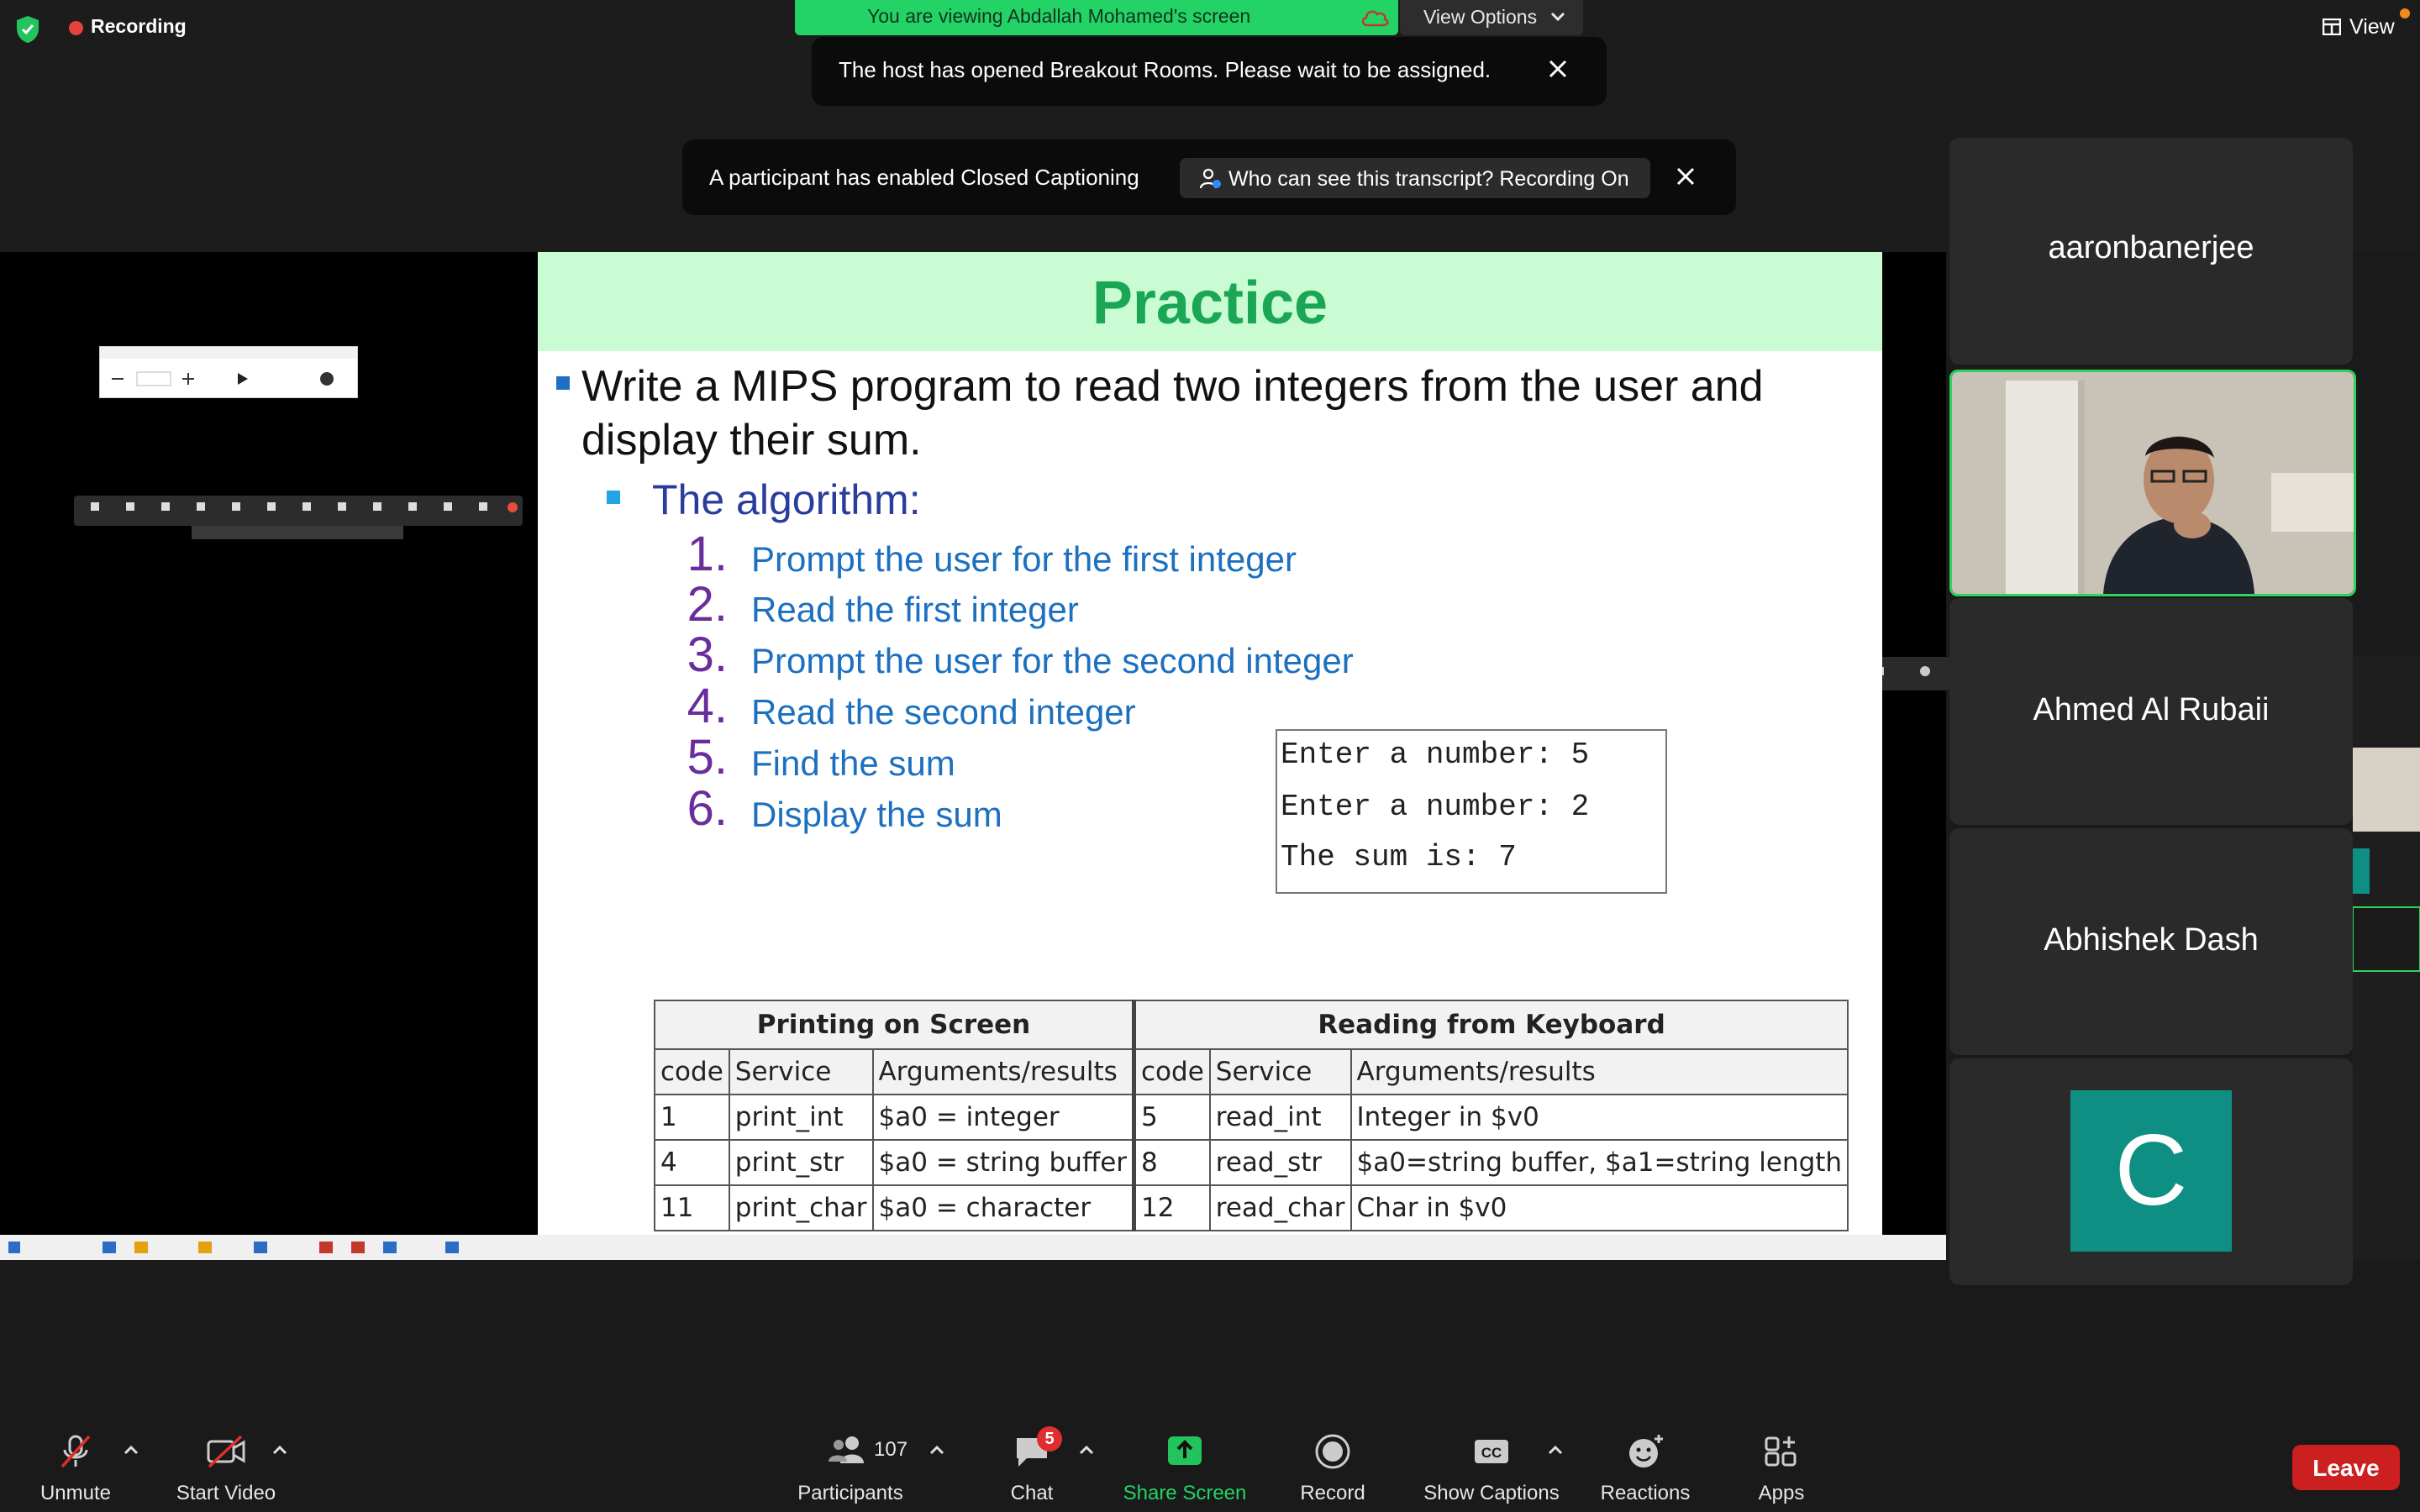  I want to click on leave-label: Leave, so click(2346, 1468).